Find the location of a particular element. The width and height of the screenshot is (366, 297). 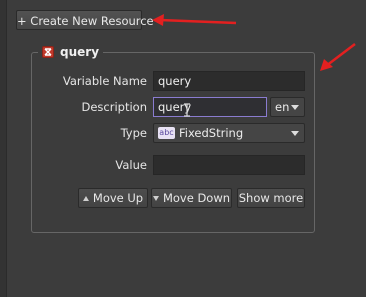

resource-group-header: query is located at coordinates (71, 52).